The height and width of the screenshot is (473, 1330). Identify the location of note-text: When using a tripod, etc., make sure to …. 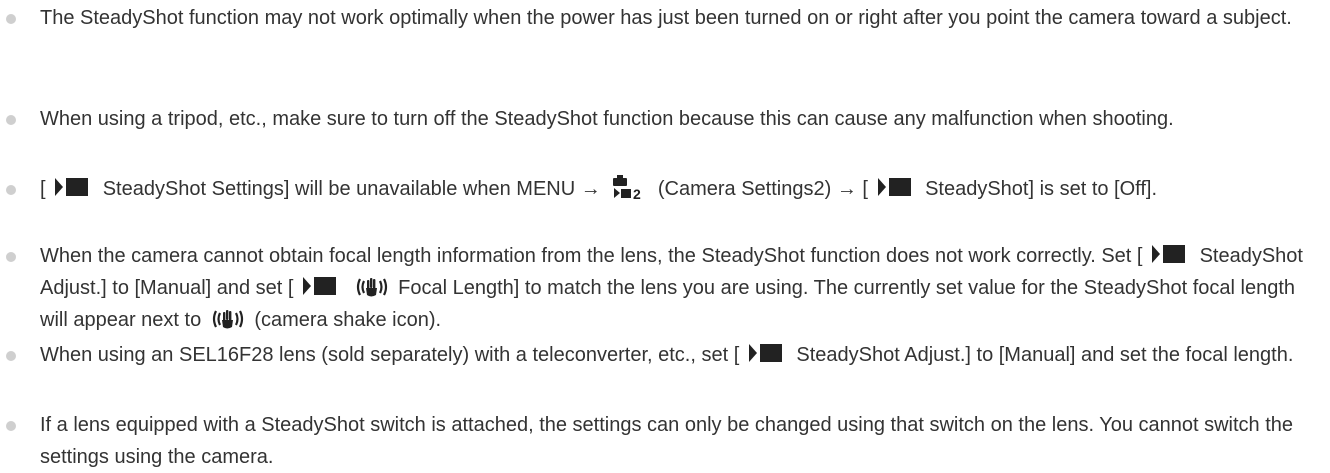
(607, 119).